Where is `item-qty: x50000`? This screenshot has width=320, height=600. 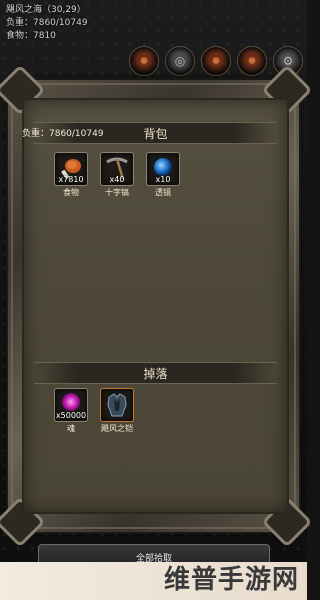
item-qty: x50000 is located at coordinates (71, 415).